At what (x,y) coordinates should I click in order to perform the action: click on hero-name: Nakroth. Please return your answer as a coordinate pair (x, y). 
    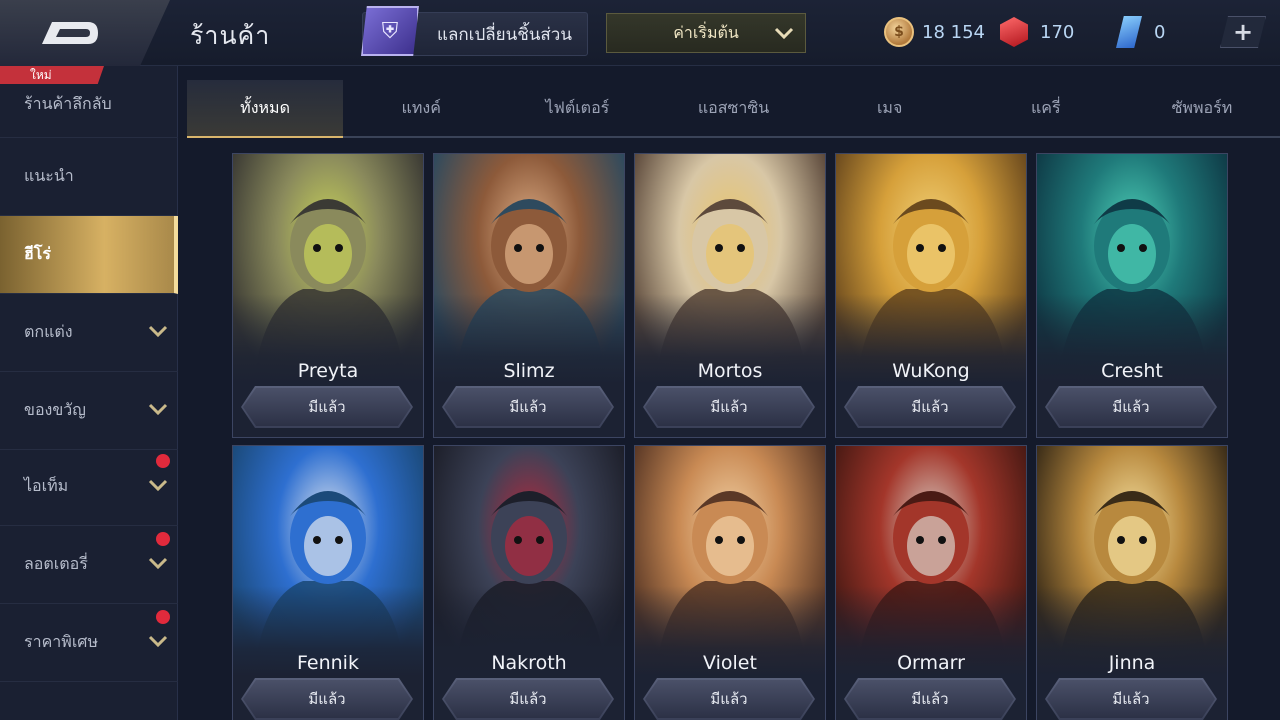
    Looking at the image, I should click on (529, 663).